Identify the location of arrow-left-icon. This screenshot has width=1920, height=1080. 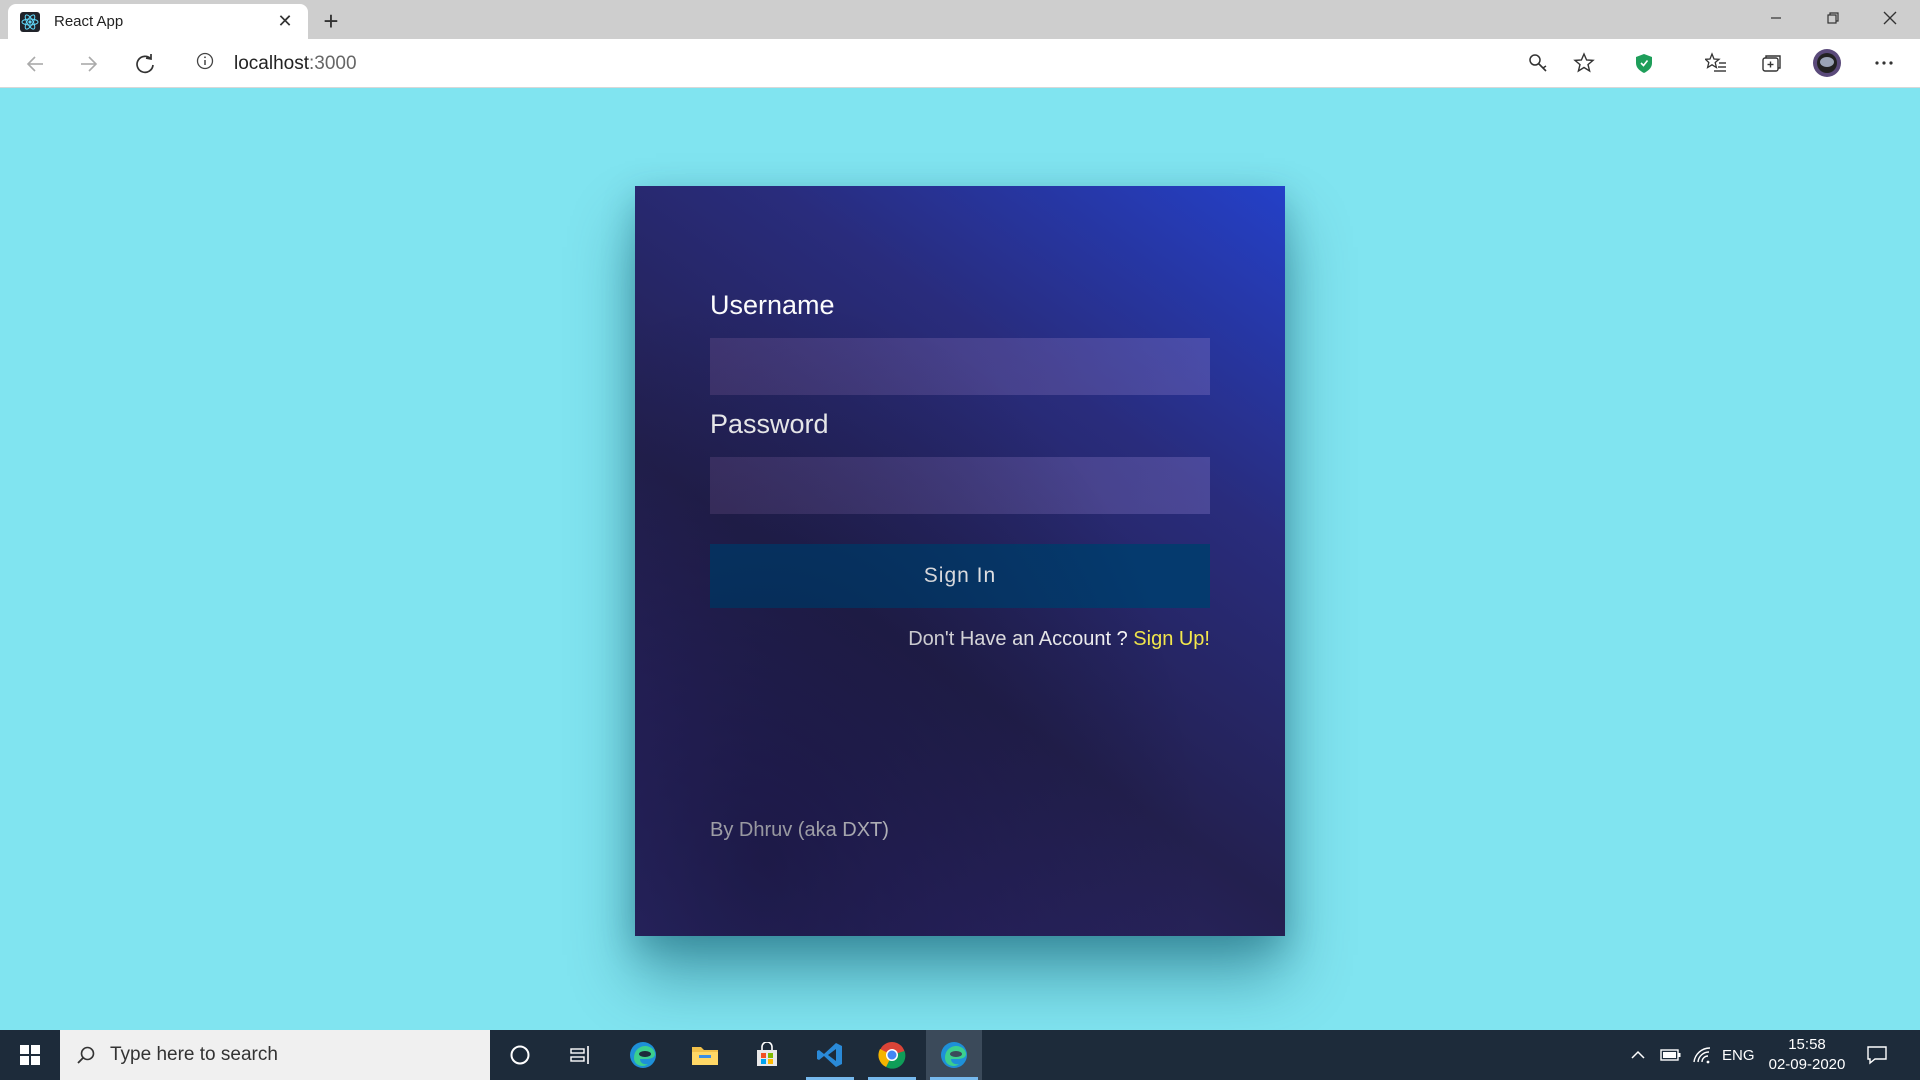
(34, 64).